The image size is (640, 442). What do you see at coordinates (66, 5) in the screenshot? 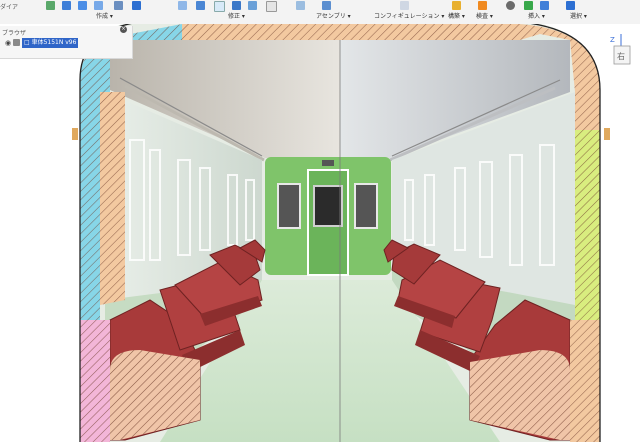
I see `extrude-icon` at bounding box center [66, 5].